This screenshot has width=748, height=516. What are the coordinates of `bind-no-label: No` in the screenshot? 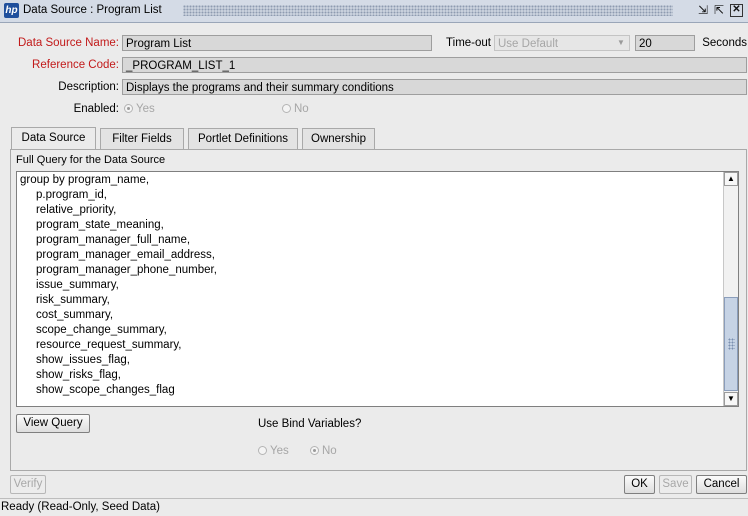 It's located at (329, 451).